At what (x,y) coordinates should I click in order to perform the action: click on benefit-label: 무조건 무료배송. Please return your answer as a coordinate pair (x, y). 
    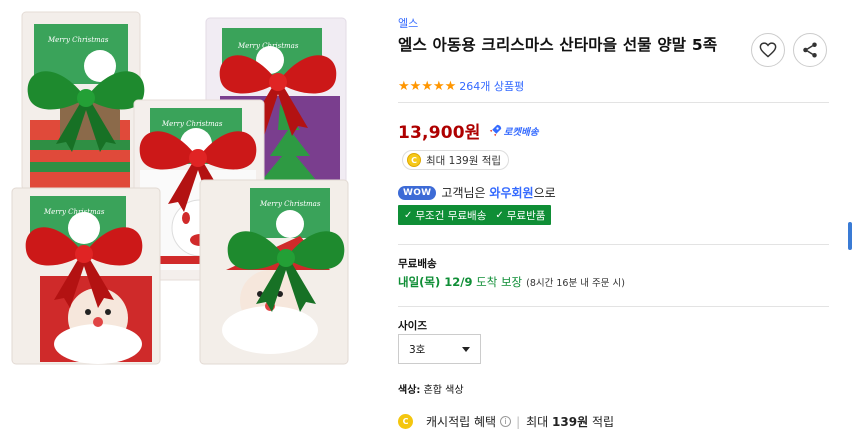
    Looking at the image, I should click on (451, 215).